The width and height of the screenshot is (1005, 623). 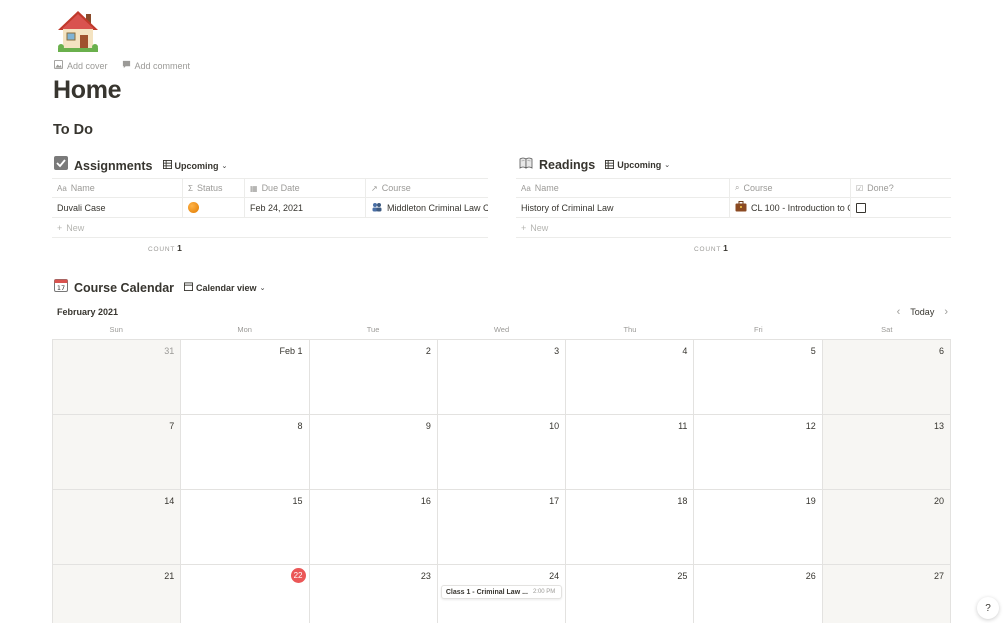 I want to click on assignment-name: Duvali Case, so click(x=117, y=207).